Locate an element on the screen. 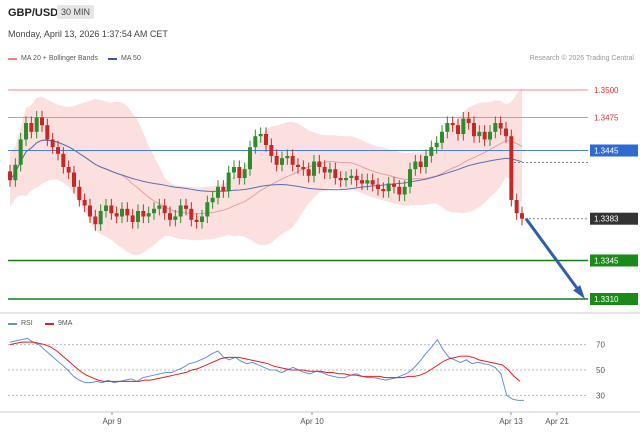 This screenshot has height=433, width=640. rsi-line is located at coordinates (266, 369).